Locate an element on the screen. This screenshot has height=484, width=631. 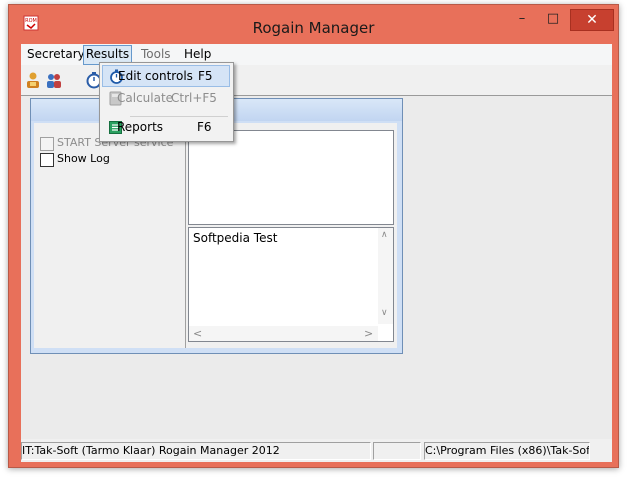
title-bar: ROM Rogain Manager – □ ✕ is located at coordinates (313, 24).